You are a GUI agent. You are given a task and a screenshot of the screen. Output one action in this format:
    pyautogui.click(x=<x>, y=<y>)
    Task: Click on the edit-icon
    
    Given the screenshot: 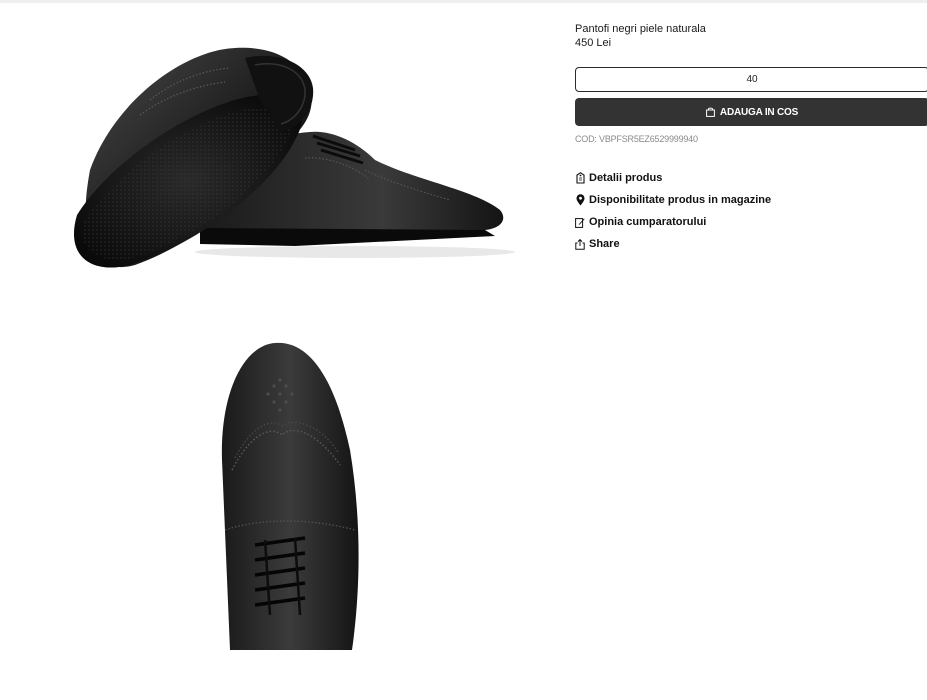 What is the action you would take?
    pyautogui.click(x=580, y=222)
    